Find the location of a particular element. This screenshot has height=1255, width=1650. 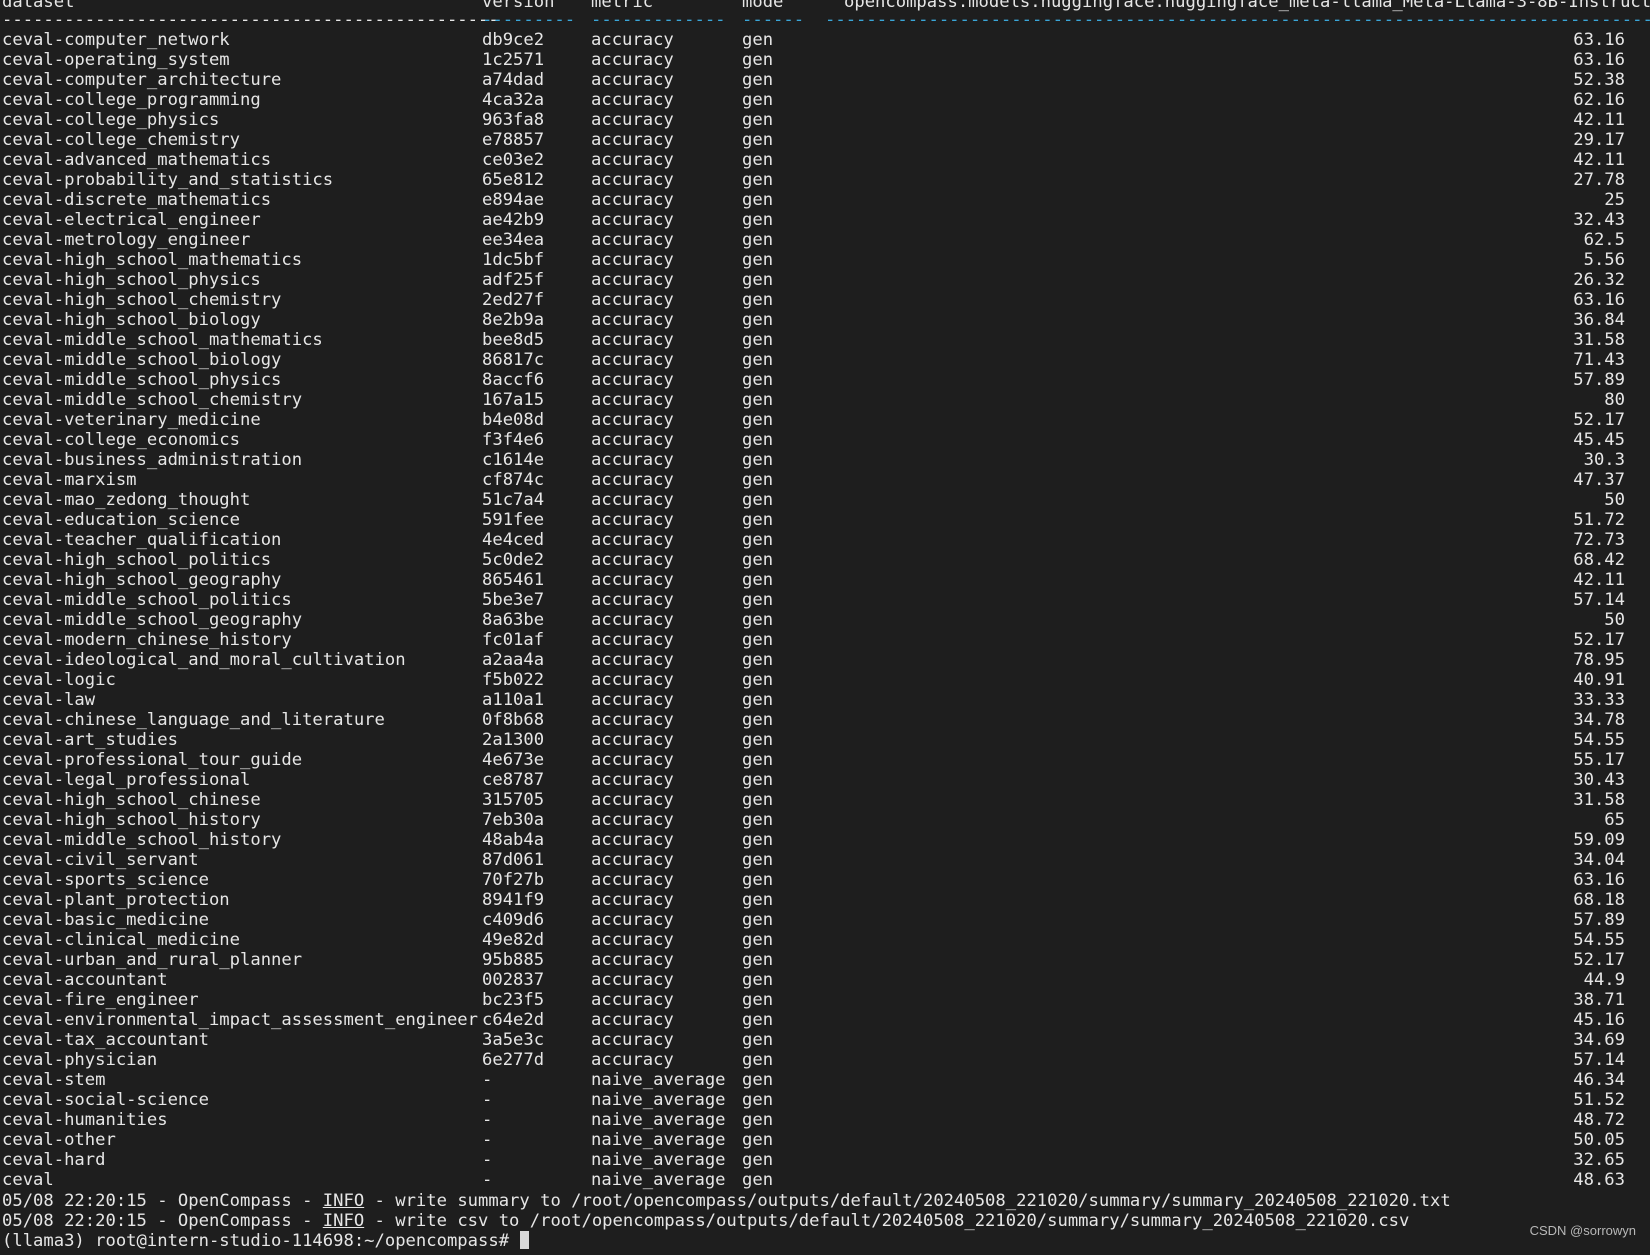

cell-version: cf874c is located at coordinates (513, 480).